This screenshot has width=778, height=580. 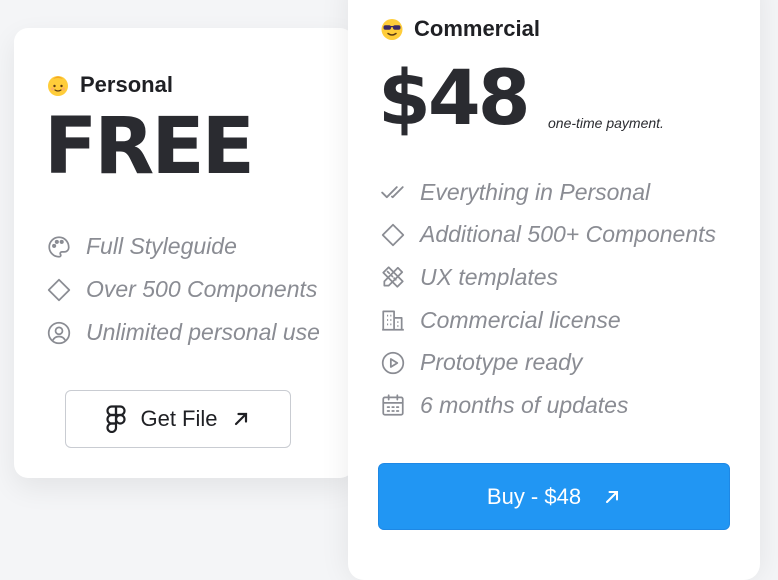 I want to click on commercial-plan-header: Commercial, so click(x=460, y=29).